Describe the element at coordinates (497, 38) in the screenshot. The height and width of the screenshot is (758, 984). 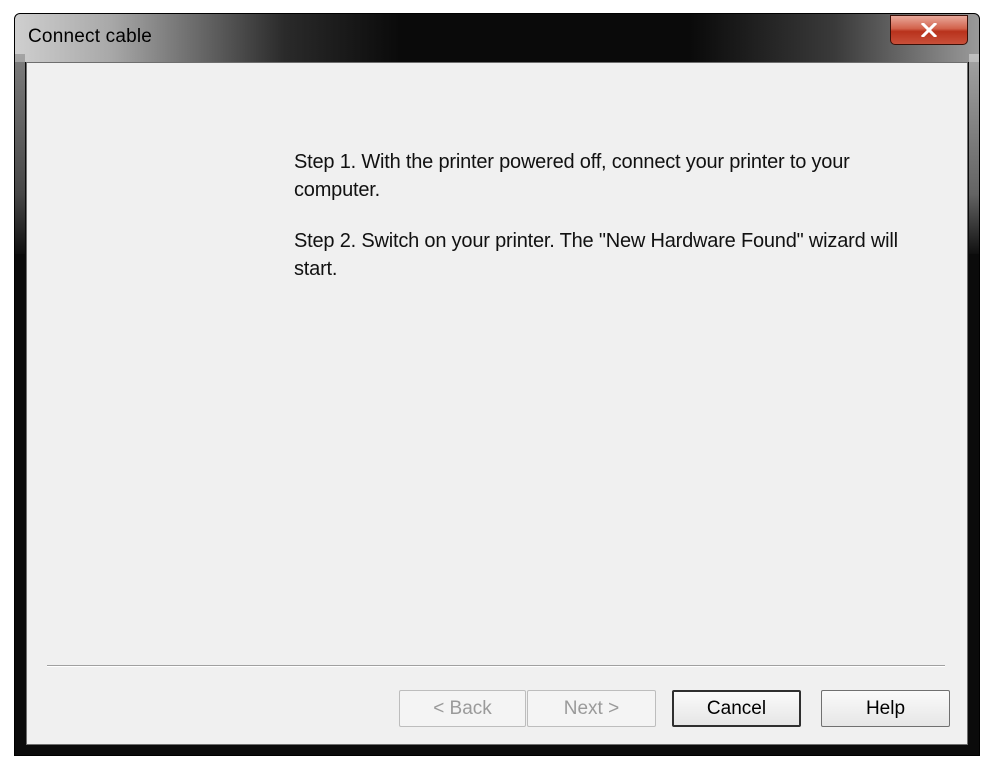
I see `title-bar: Connect cable` at that location.